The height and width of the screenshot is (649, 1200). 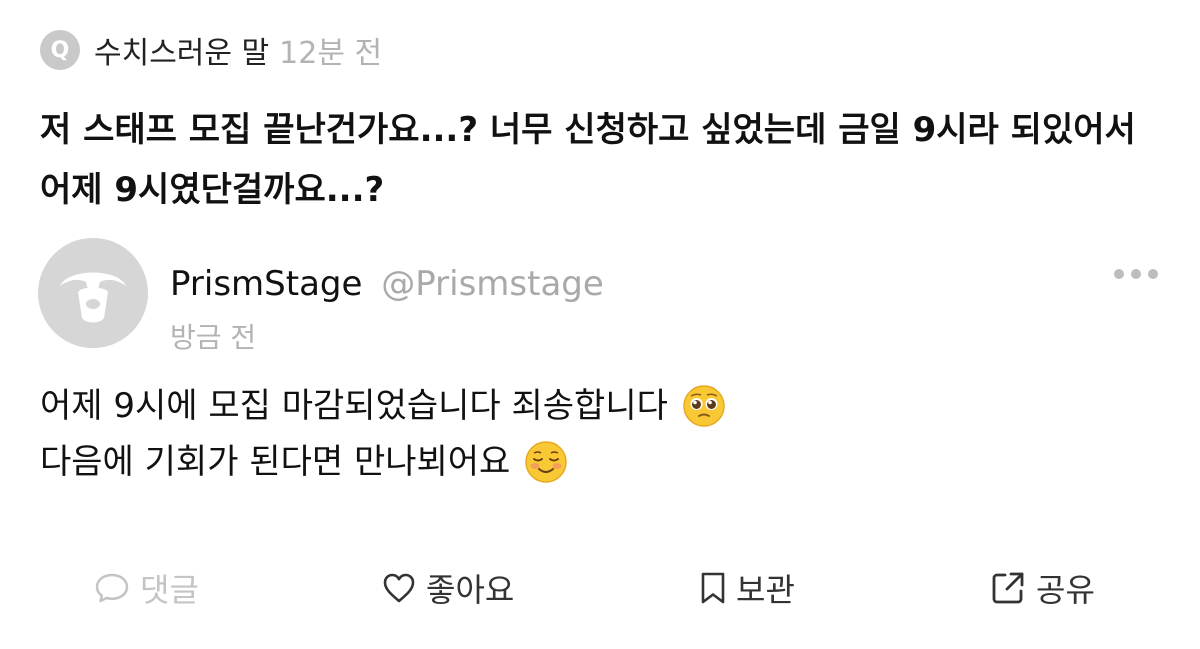 I want to click on like-label: 좋아요, so click(x=470, y=590).